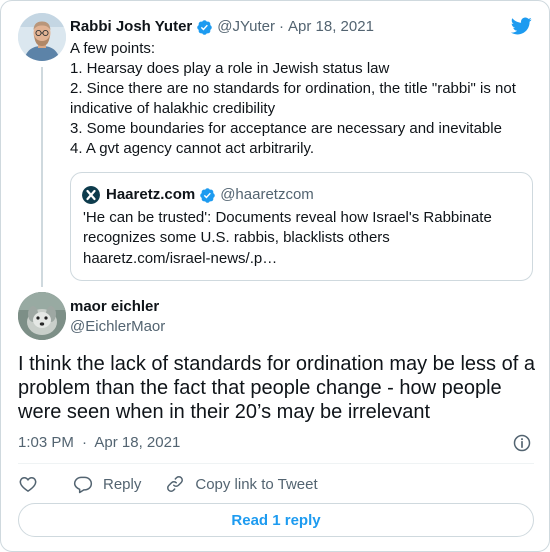 This screenshot has height=552, width=550. What do you see at coordinates (331, 27) in the screenshot?
I see `parent-tweet-date: Apr 18, 2021` at bounding box center [331, 27].